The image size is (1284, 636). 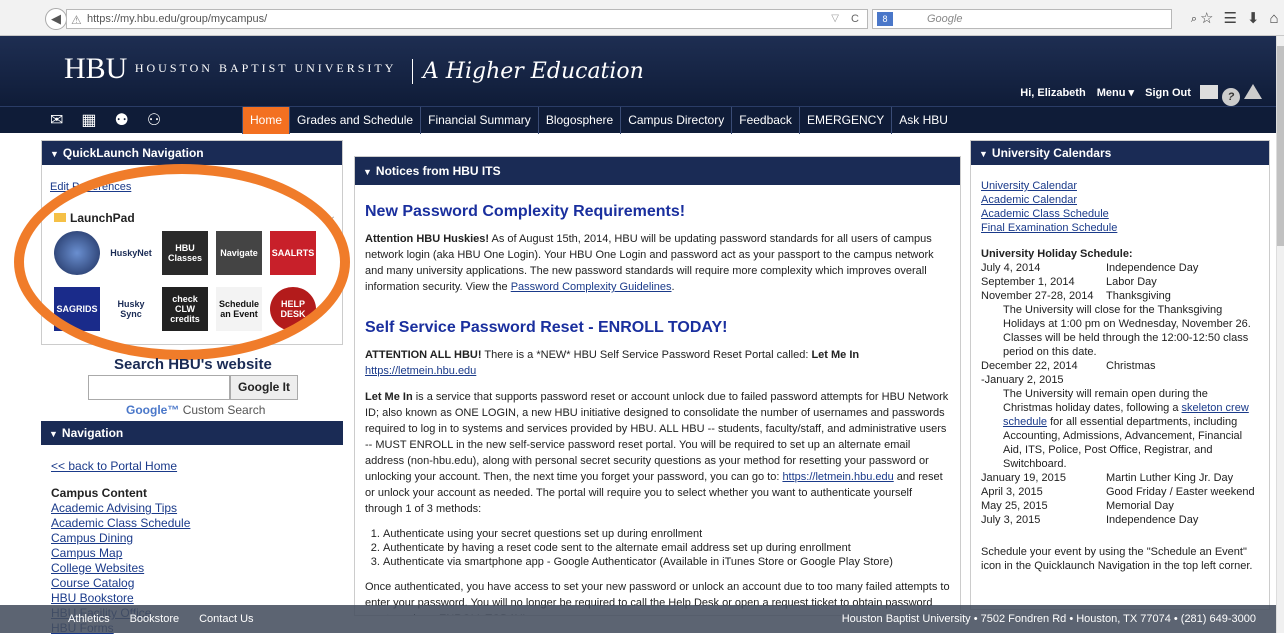 I want to click on calendar-link: Academic Class Schedule, so click(x=1045, y=214).